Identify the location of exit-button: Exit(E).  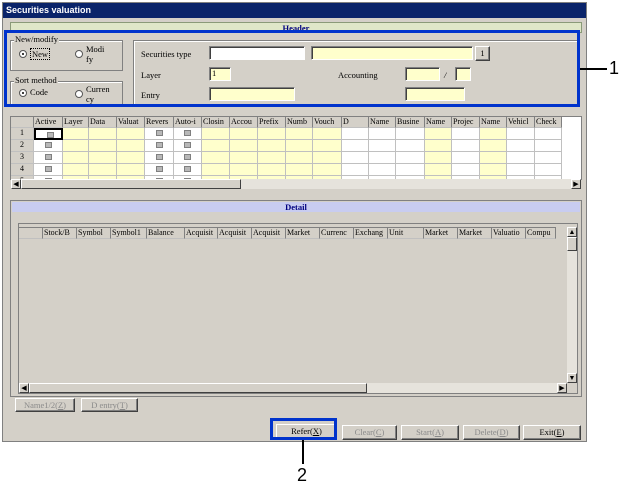
(552, 432).